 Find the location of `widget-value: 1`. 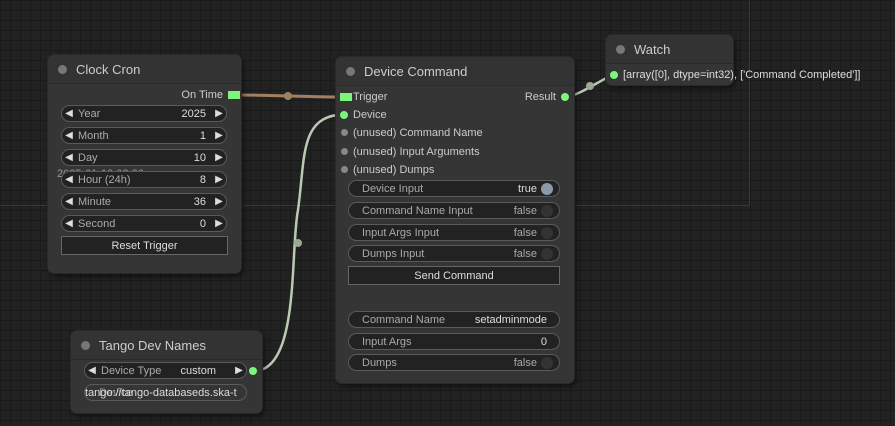

widget-value: 1 is located at coordinates (202, 135).